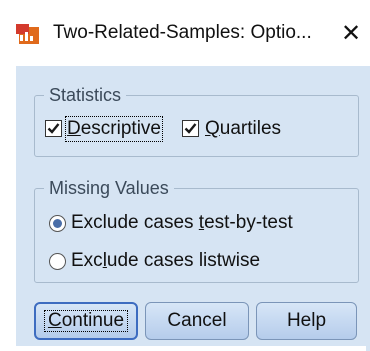  I want to click on close-icon: ✕, so click(351, 34).